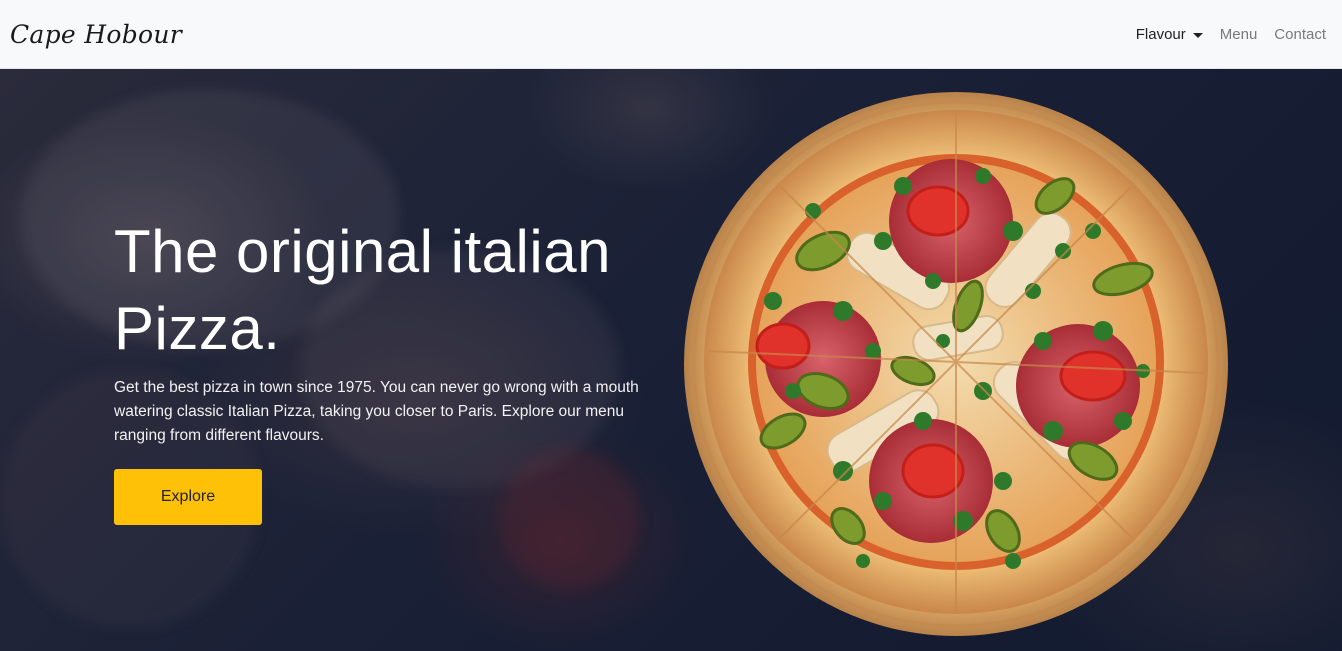  What do you see at coordinates (362, 251) in the screenshot?
I see `hero-title-line1: The original italian` at bounding box center [362, 251].